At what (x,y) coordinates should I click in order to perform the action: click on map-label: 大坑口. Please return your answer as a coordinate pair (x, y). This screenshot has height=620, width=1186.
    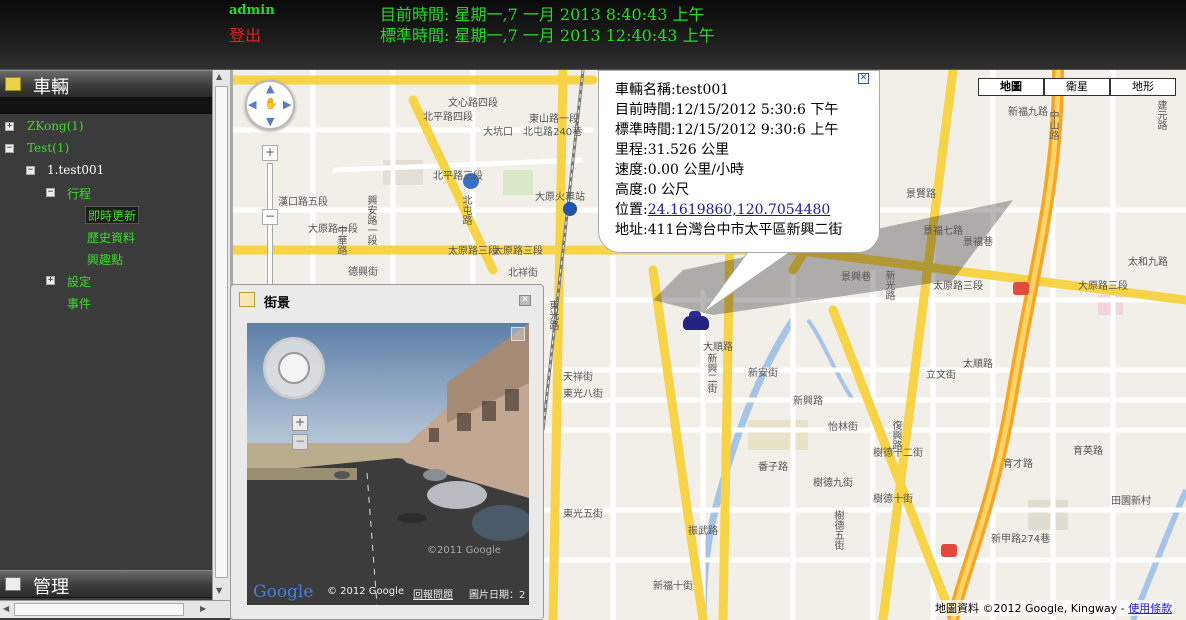
    Looking at the image, I should click on (498, 132).